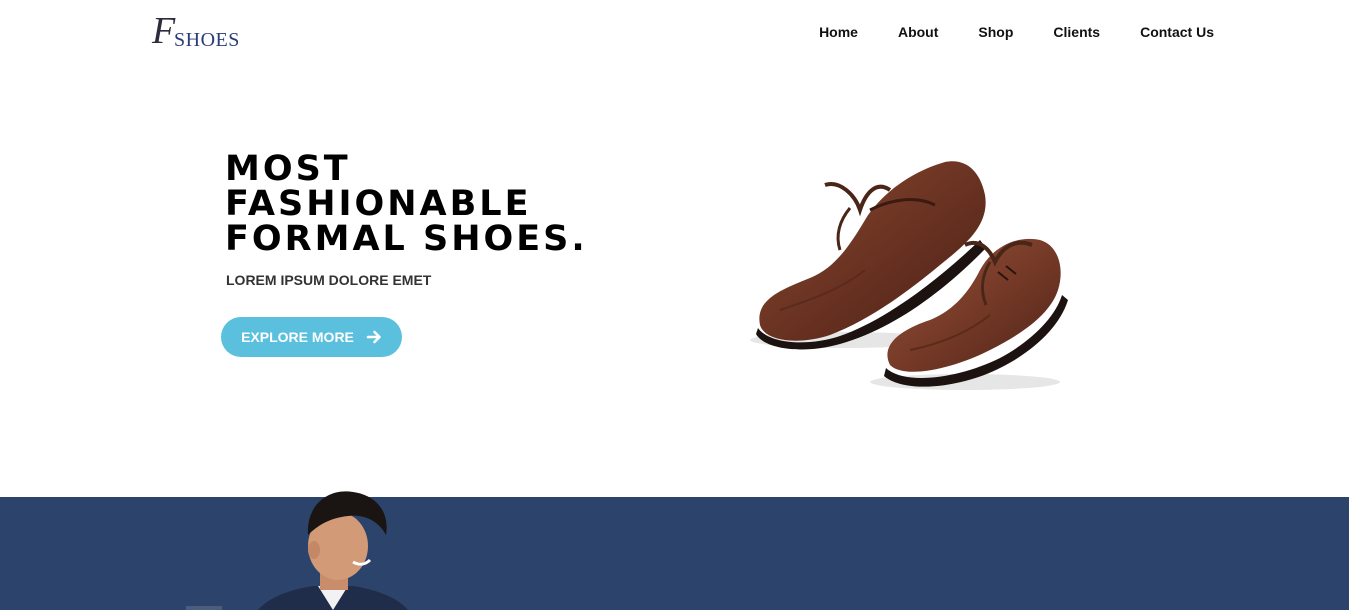 This screenshot has height=610, width=1351. Describe the element at coordinates (1076, 32) in the screenshot. I see `nav-clients: Clients` at that location.